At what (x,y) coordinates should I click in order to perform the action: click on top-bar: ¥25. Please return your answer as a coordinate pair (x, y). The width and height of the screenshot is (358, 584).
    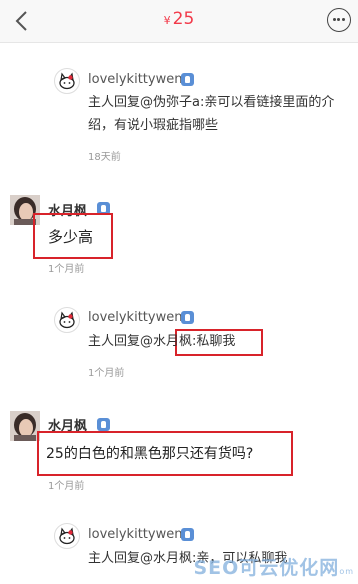
    Looking at the image, I should click on (179, 21).